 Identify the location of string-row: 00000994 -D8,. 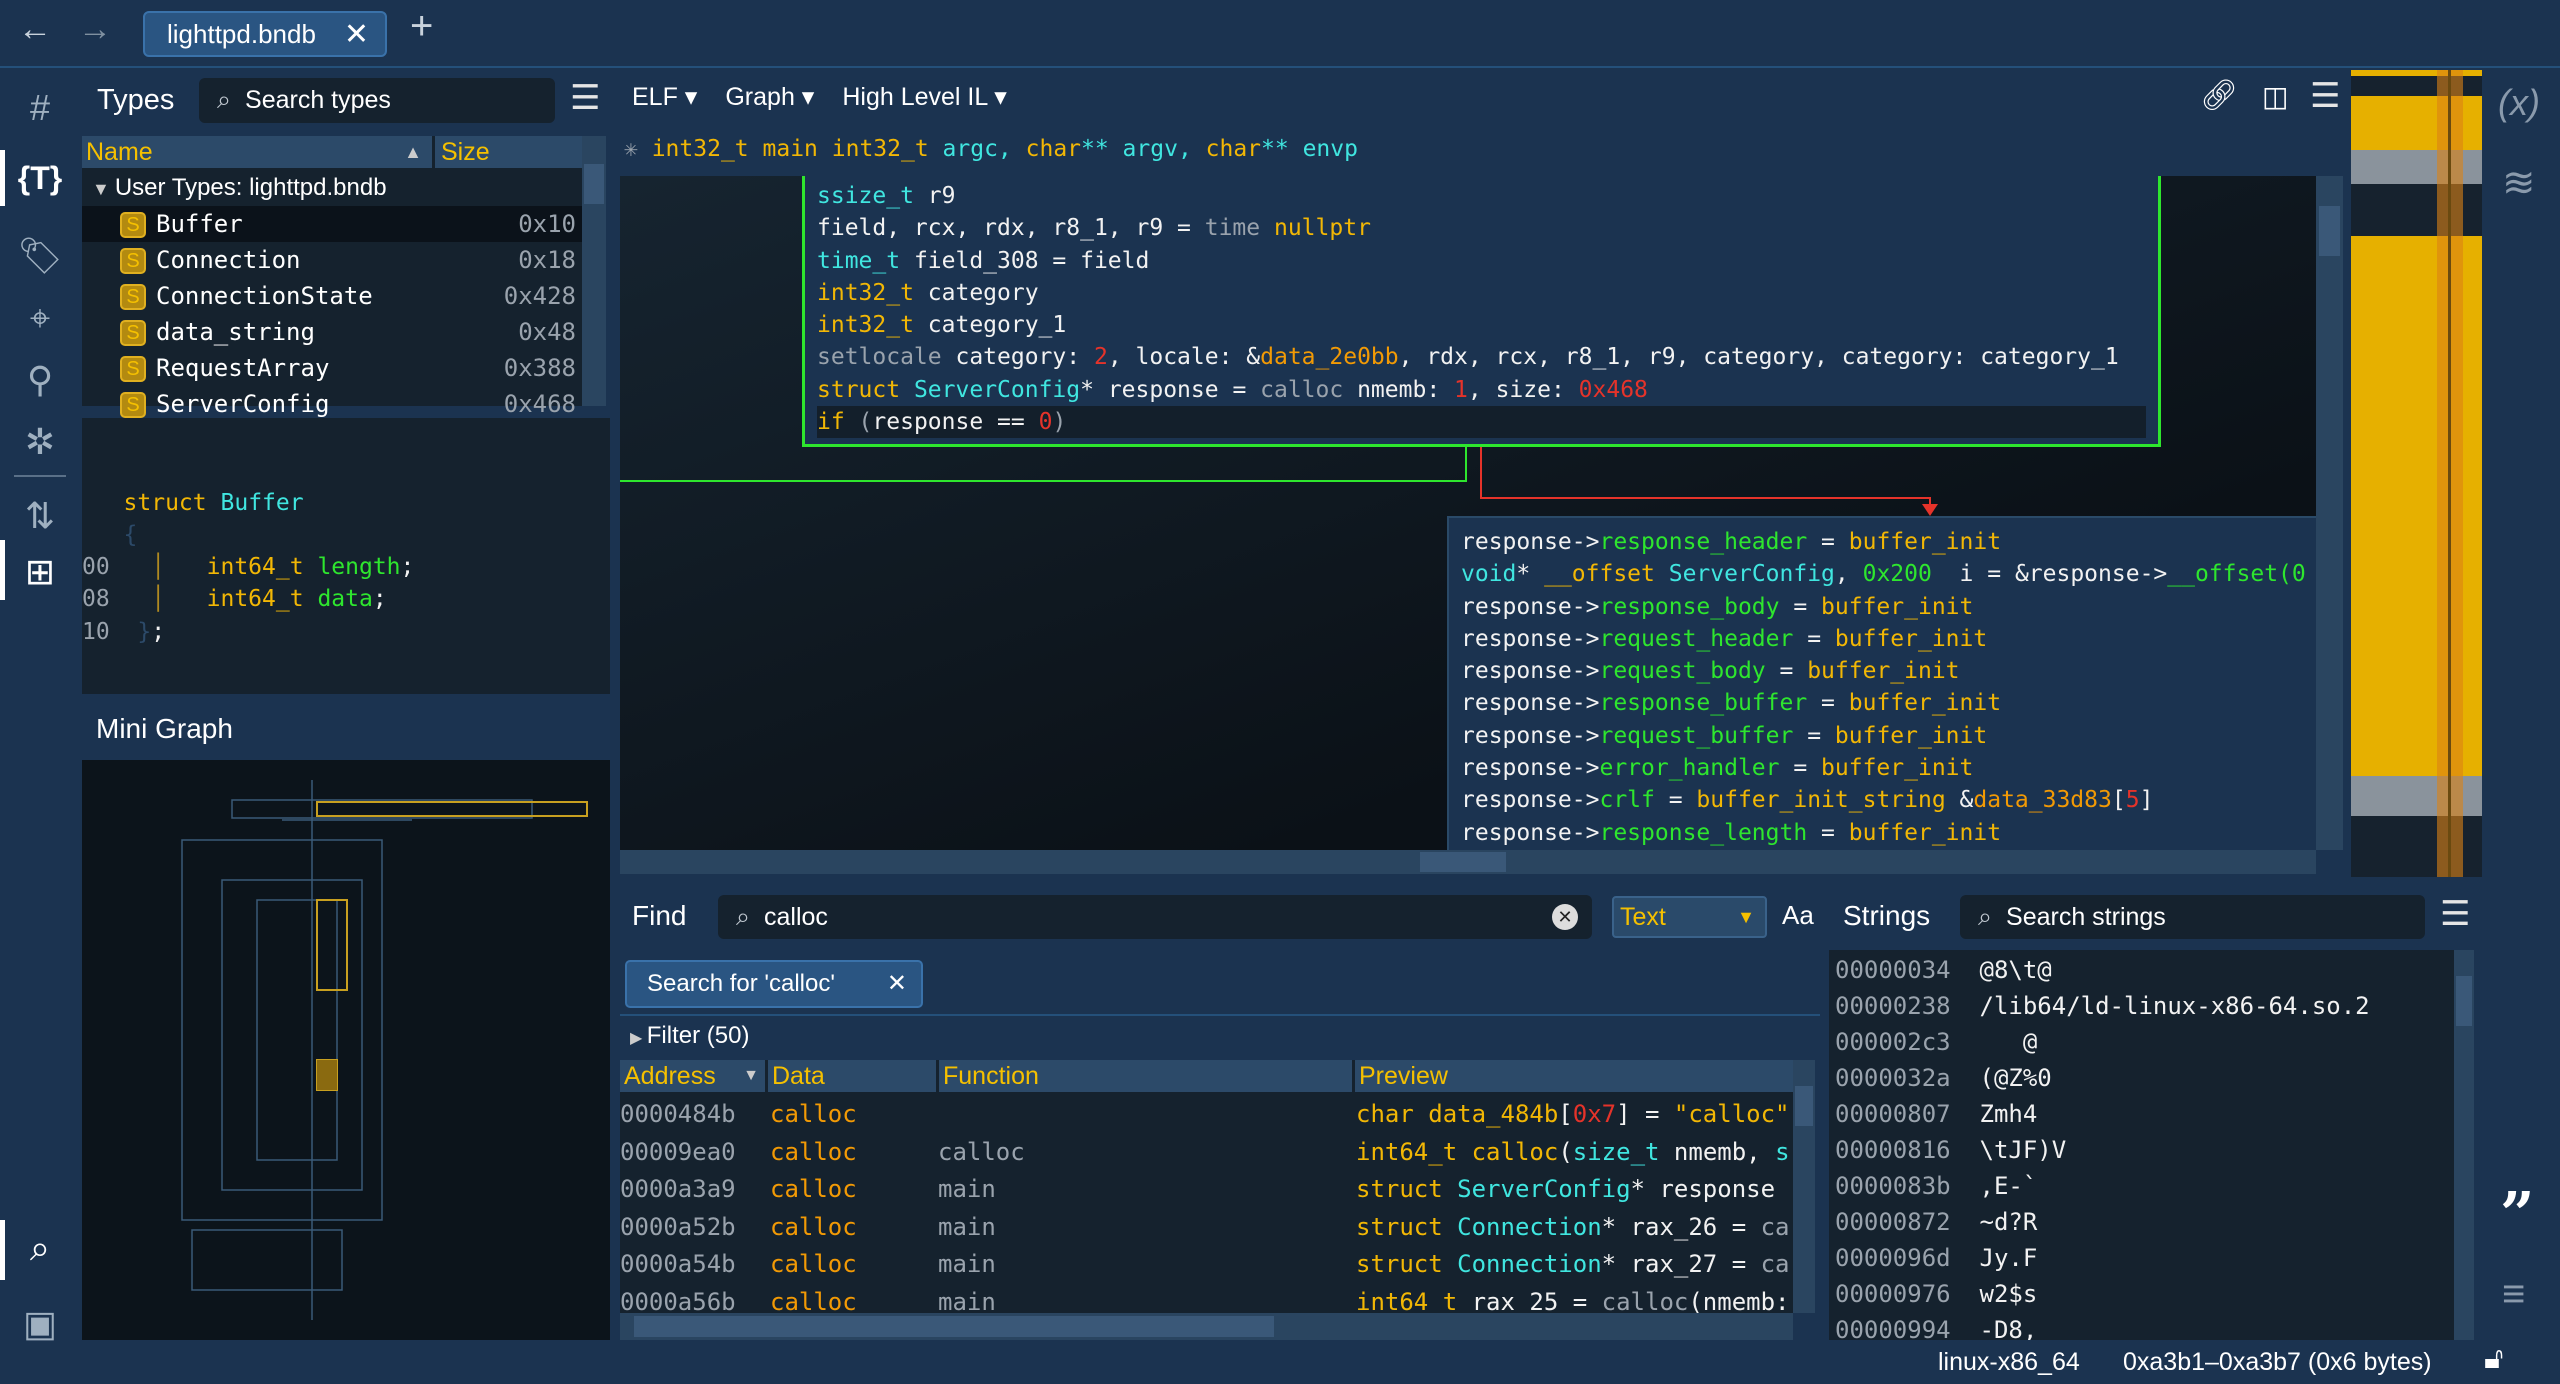
(1936, 1326).